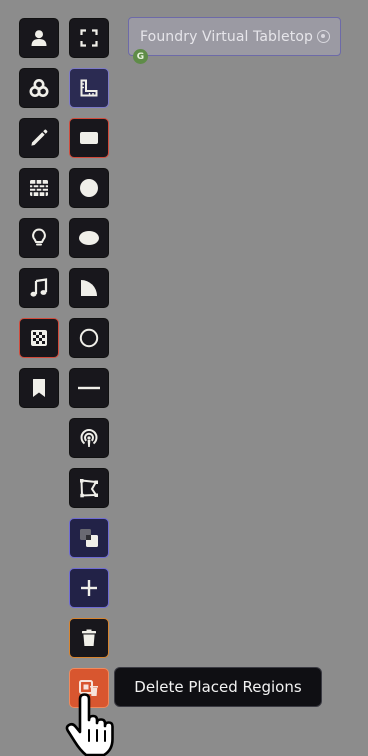 The width and height of the screenshot is (368, 756). I want to click on drawings-control, so click(39, 138).